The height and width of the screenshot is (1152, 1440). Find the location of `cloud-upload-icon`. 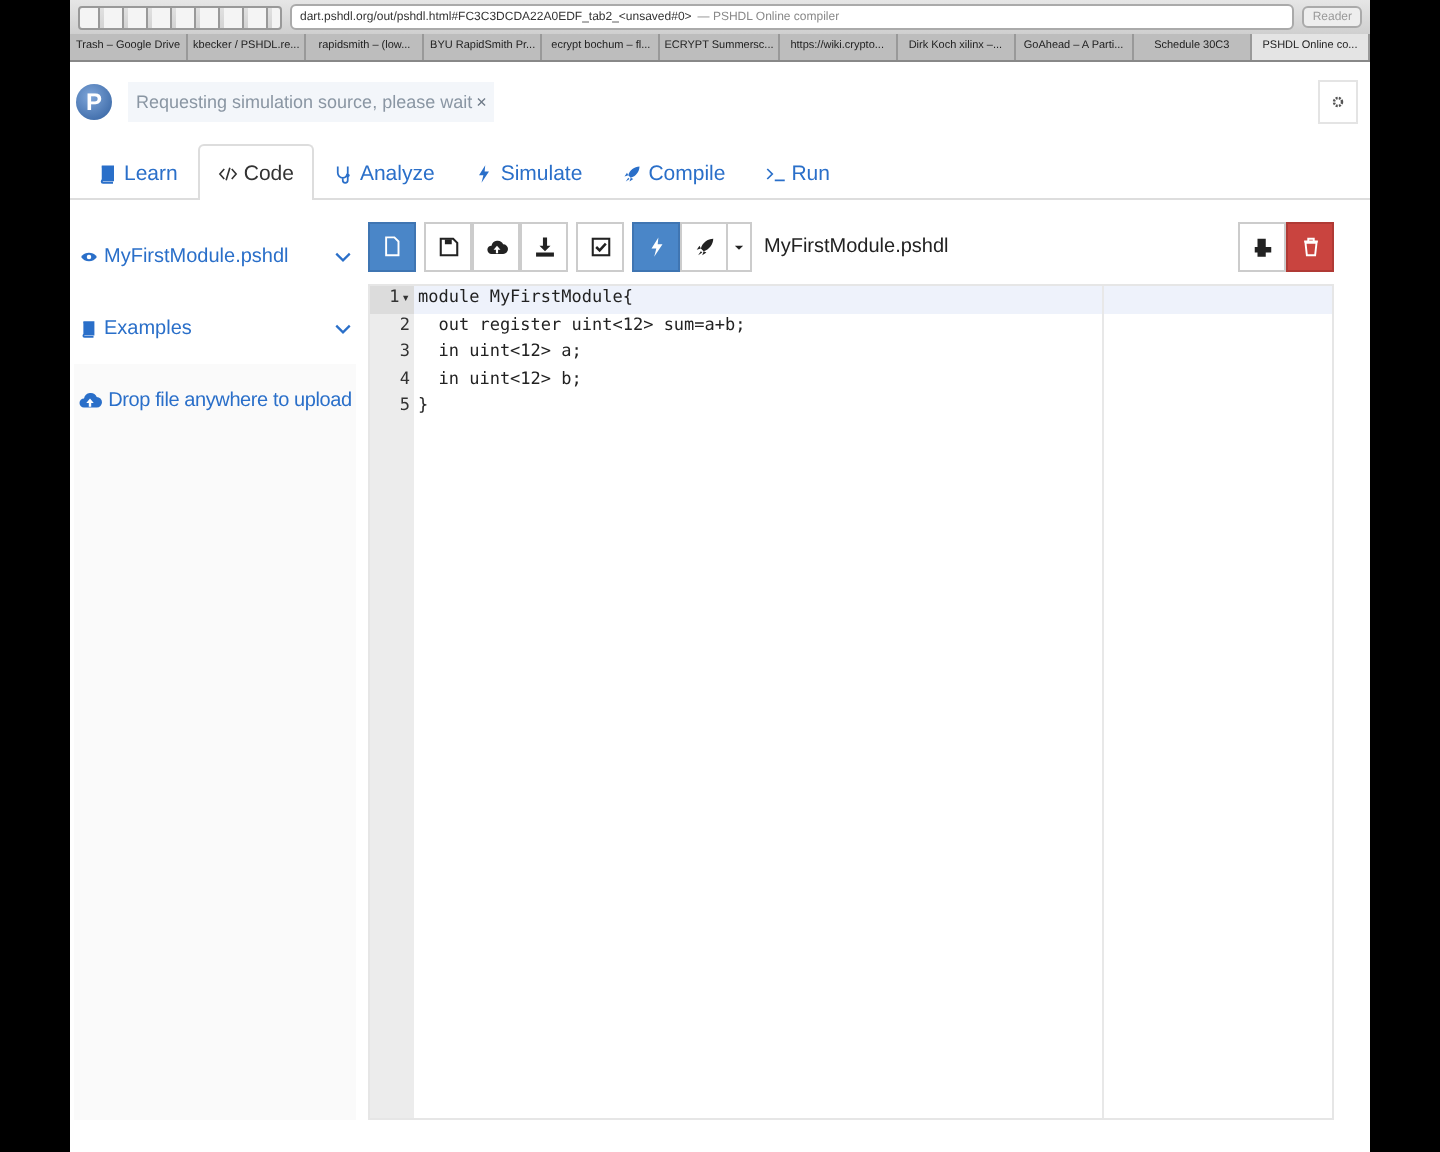

cloud-upload-icon is located at coordinates (496, 246).